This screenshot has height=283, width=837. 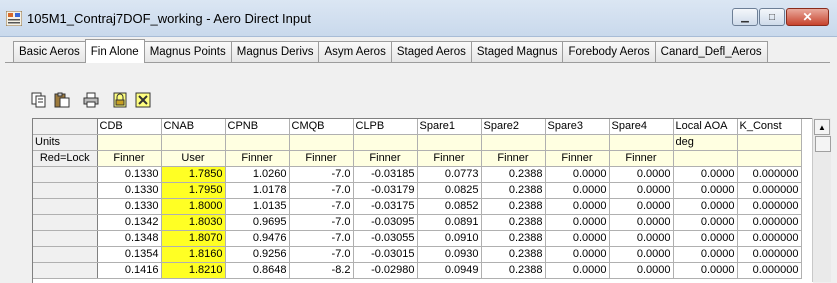 What do you see at coordinates (385, 238) in the screenshot?
I see `data-cell: -0.03055` at bounding box center [385, 238].